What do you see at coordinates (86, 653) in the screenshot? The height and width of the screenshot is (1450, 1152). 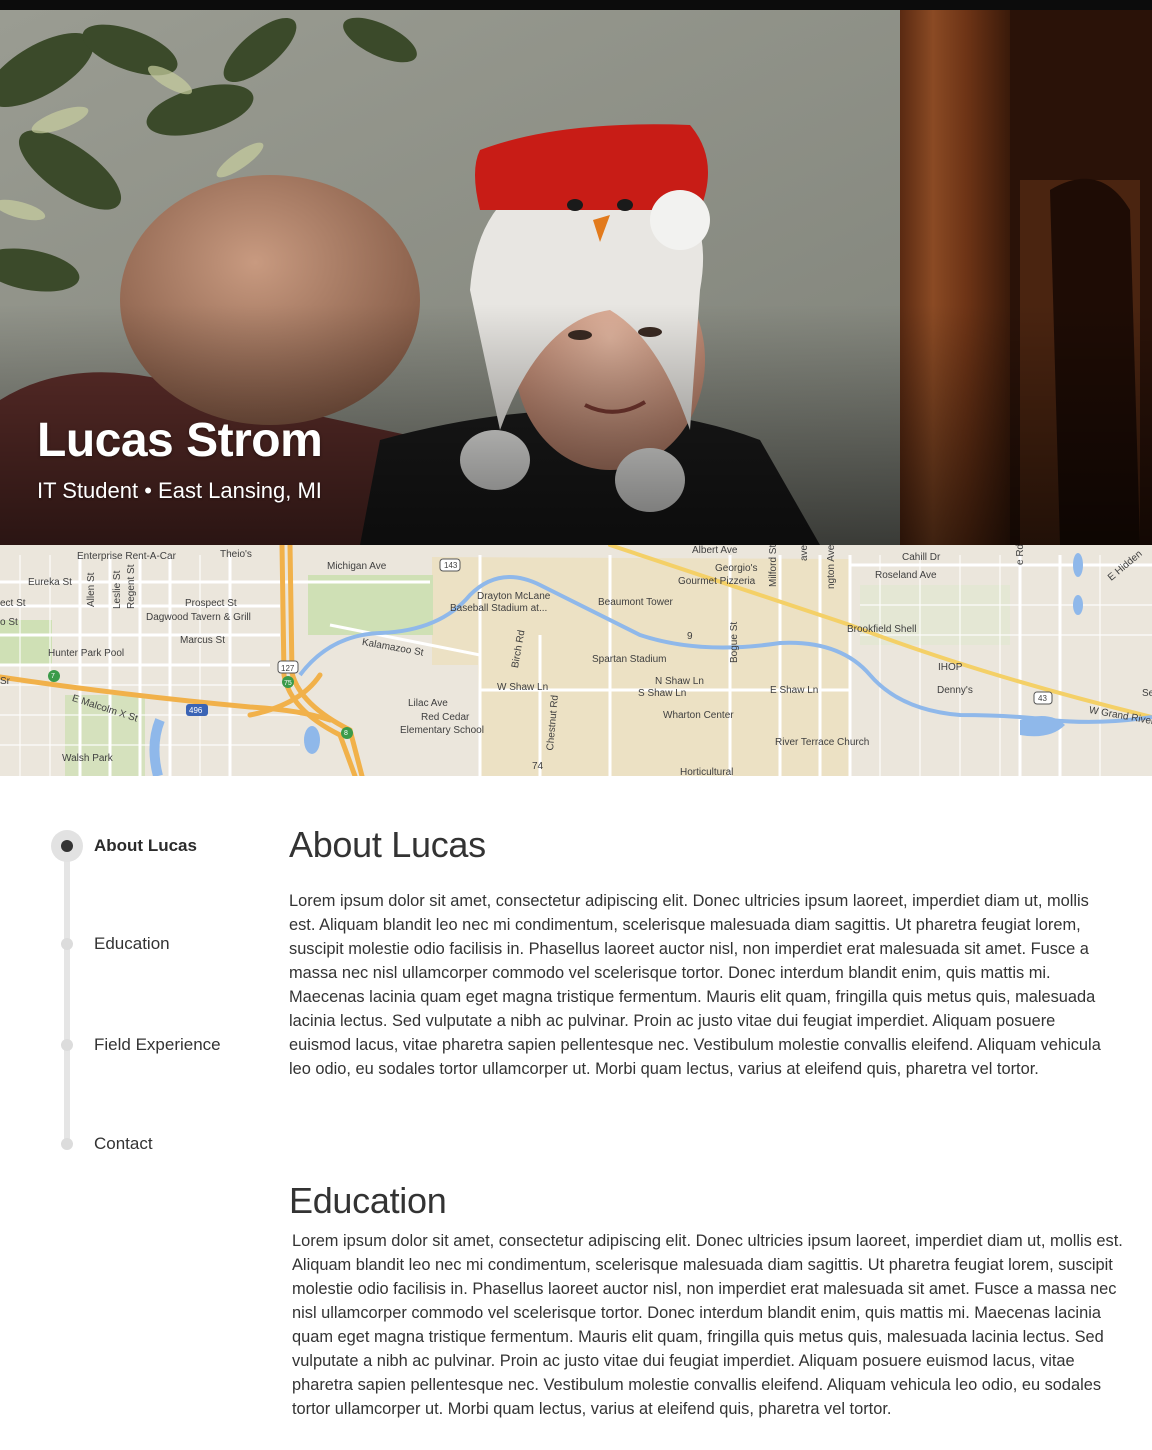 I see `map-label: Hunter Park Pool` at bounding box center [86, 653].